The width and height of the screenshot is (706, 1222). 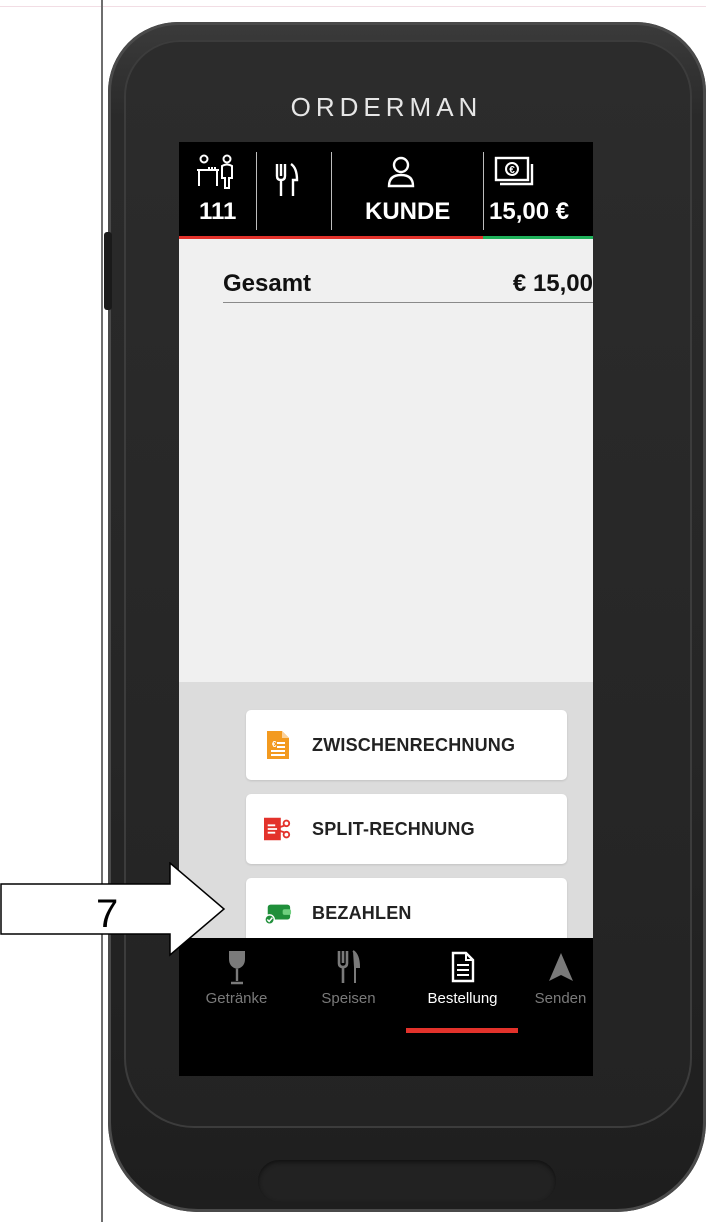 What do you see at coordinates (107, 914) in the screenshot?
I see `annotation-number: 7` at bounding box center [107, 914].